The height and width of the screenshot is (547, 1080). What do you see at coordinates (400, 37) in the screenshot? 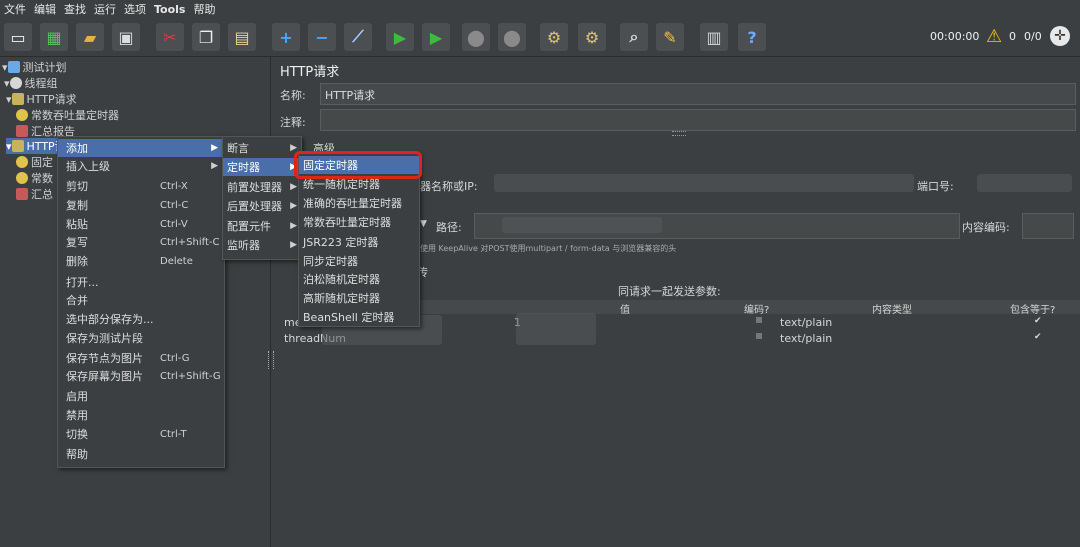
I see `start-icon: ▶` at bounding box center [400, 37].